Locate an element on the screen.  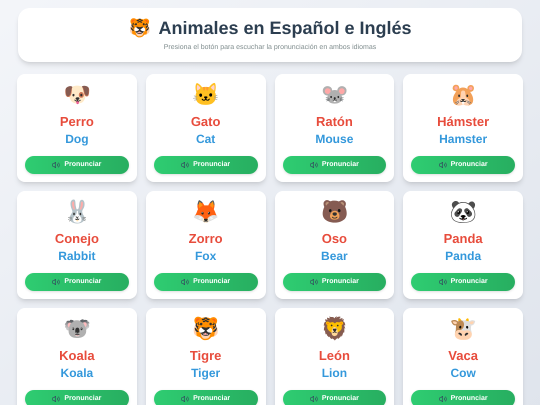
animal-icon: 🐻 is located at coordinates (334, 213).